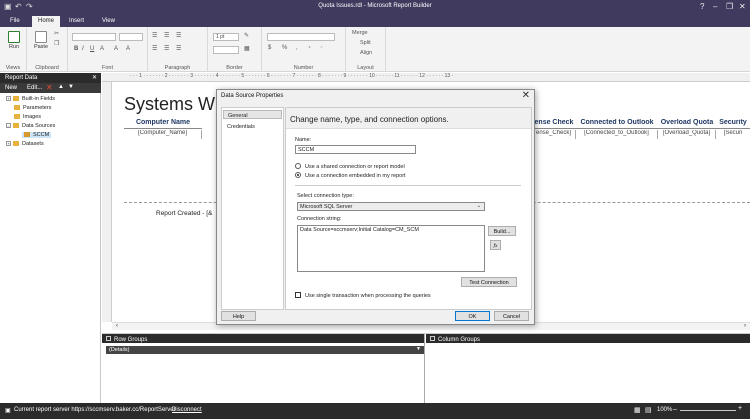 The image size is (750, 419). What do you see at coordinates (495, 245) in the screenshot?
I see `expression-fx-button: fx` at bounding box center [495, 245].